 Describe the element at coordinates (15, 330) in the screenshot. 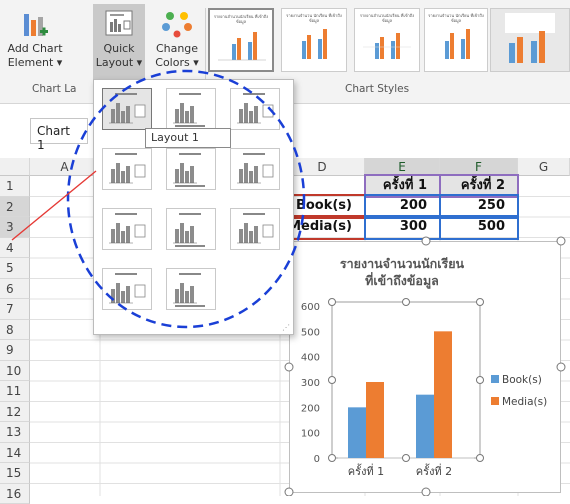

I see `row-header-8: 8` at that location.